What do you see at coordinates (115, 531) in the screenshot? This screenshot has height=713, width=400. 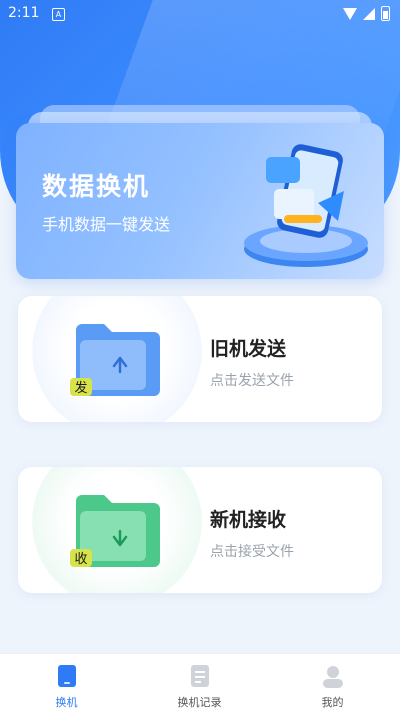 I see `folder-receive-icon: 收` at bounding box center [115, 531].